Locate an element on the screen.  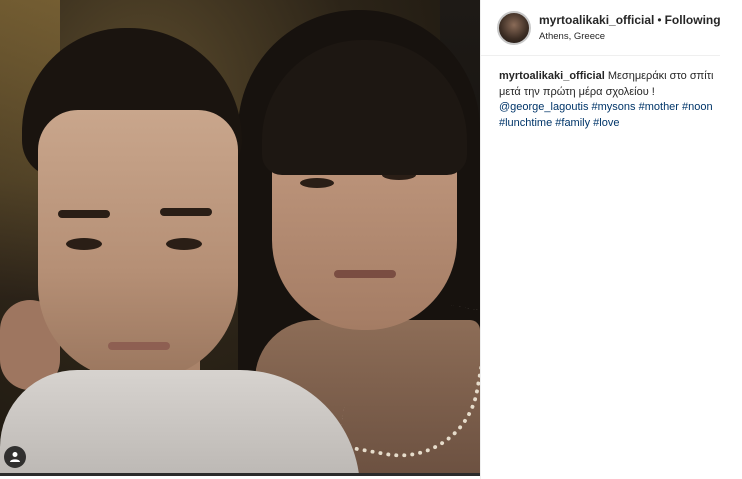
header-username: myrtoalikaki_official is located at coordinates (596, 20).